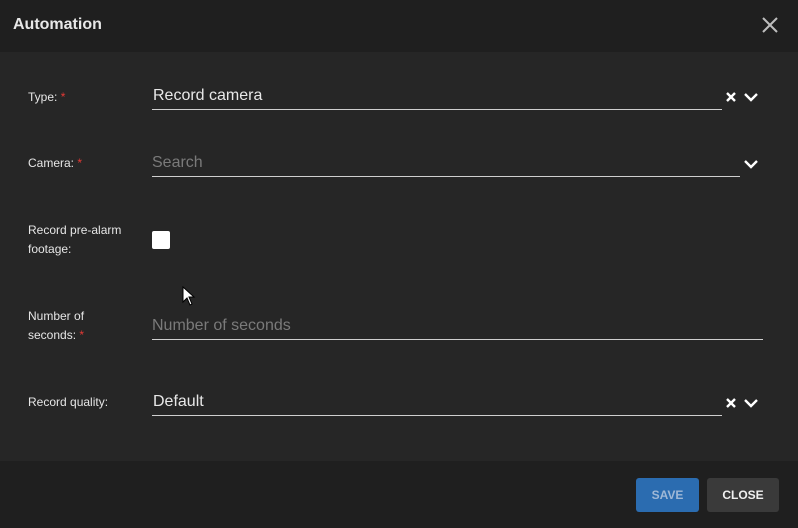  Describe the element at coordinates (446, 164) in the screenshot. I see `camera-search-input: Search` at that location.